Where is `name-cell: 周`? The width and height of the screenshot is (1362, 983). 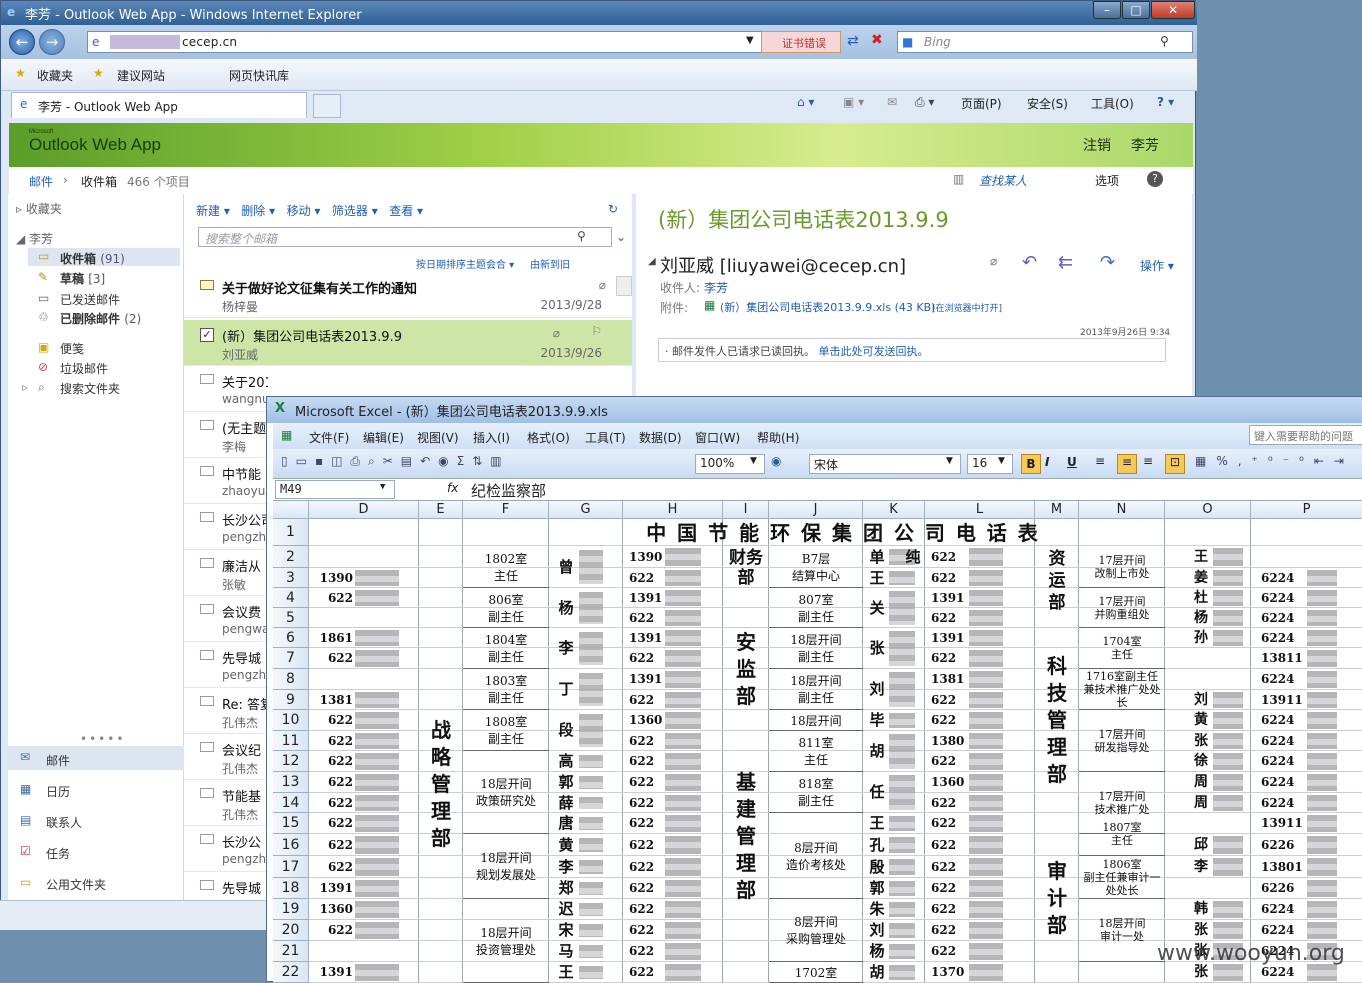
name-cell: 周 is located at coordinates (1201, 782).